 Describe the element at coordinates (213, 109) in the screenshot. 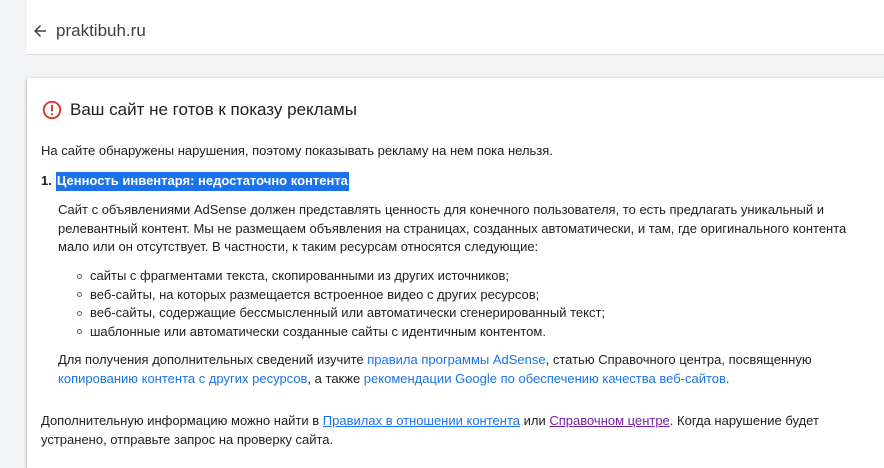

I see `card-title-text: Ваш сайт не готов к показу рекламы` at that location.